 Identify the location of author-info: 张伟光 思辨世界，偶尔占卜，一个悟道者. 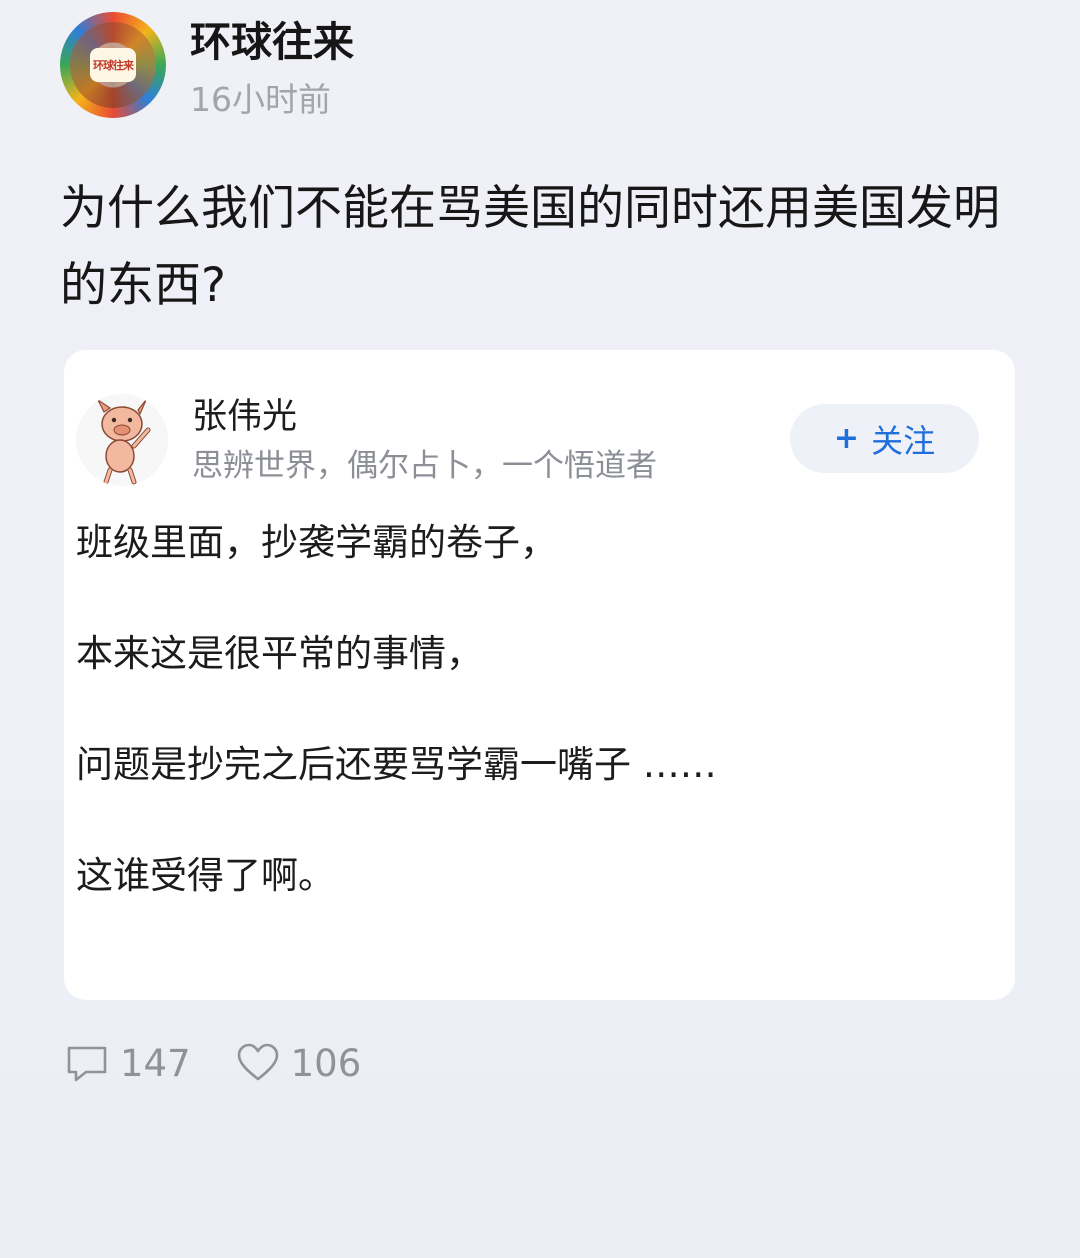
(424, 441).